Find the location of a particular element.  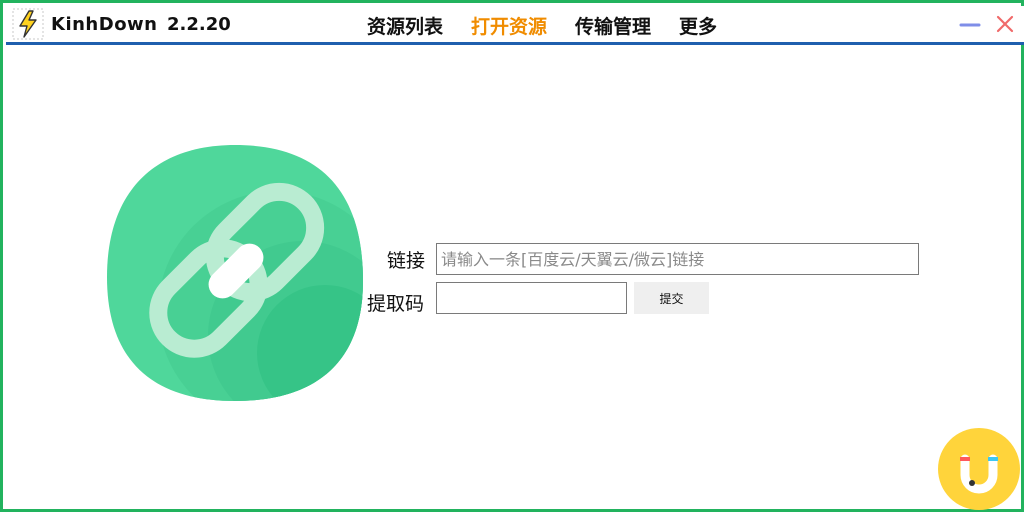

link-input is located at coordinates (677, 259).